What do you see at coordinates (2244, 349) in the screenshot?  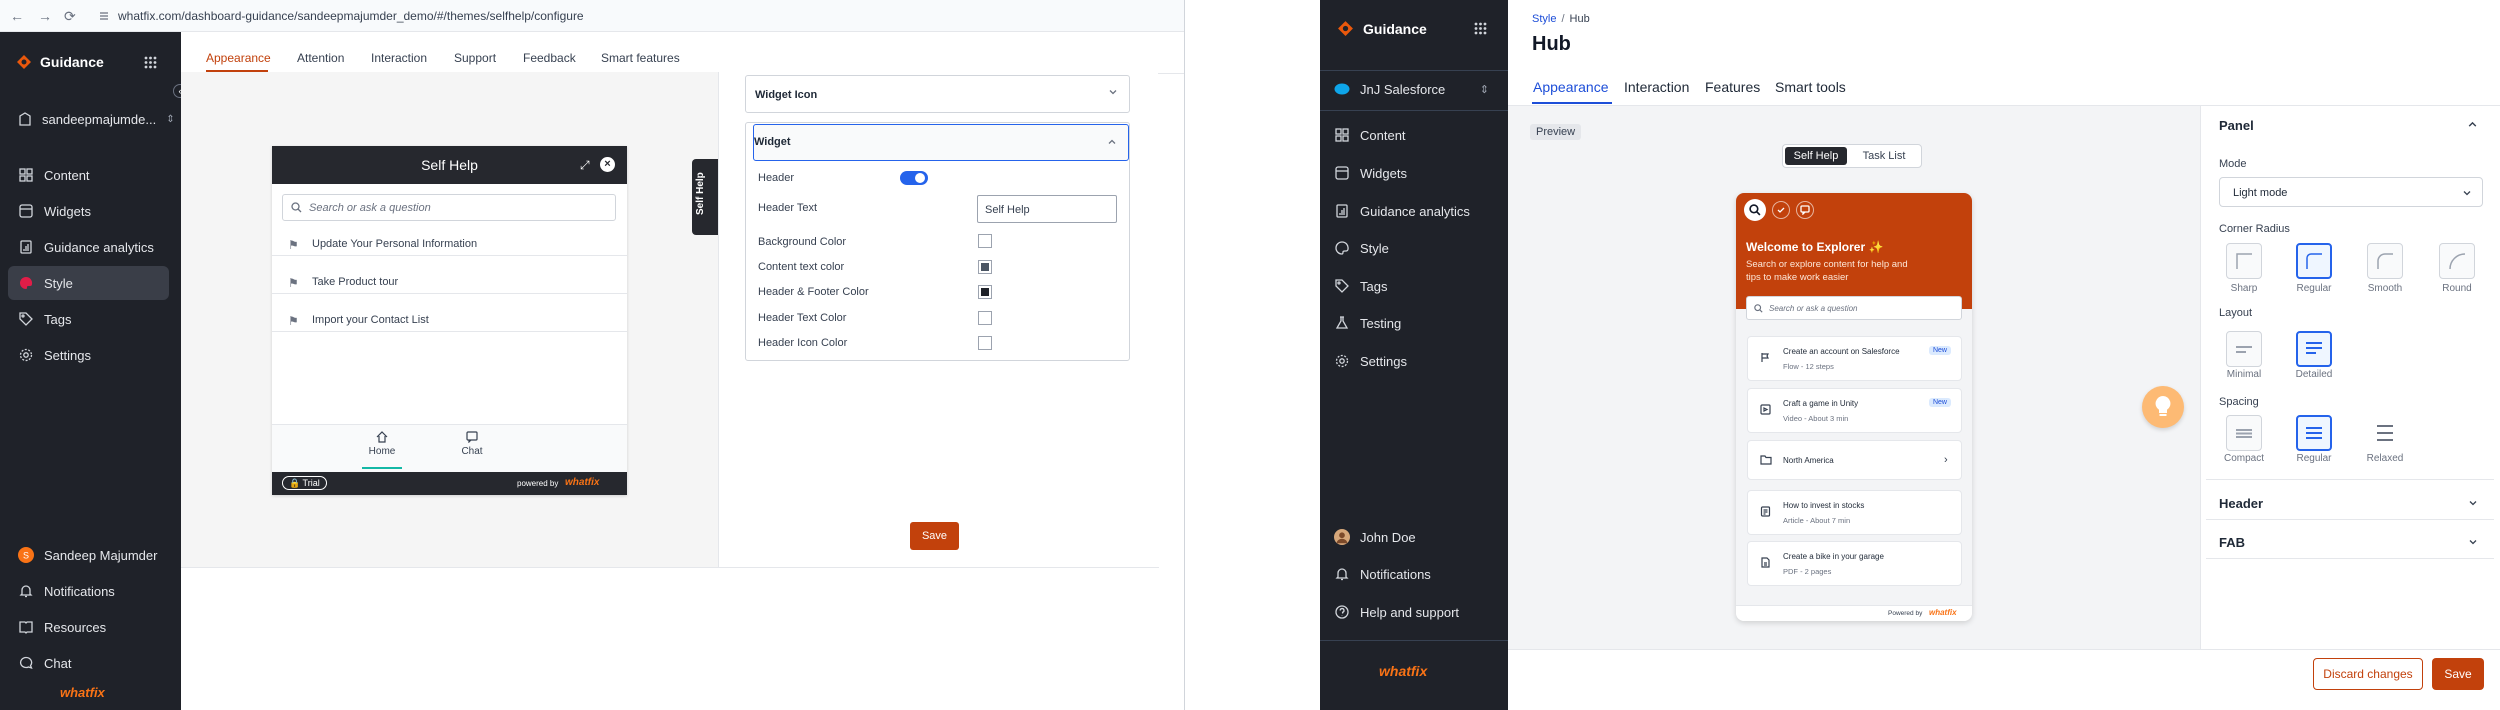 I see `layout-minimal-option` at bounding box center [2244, 349].